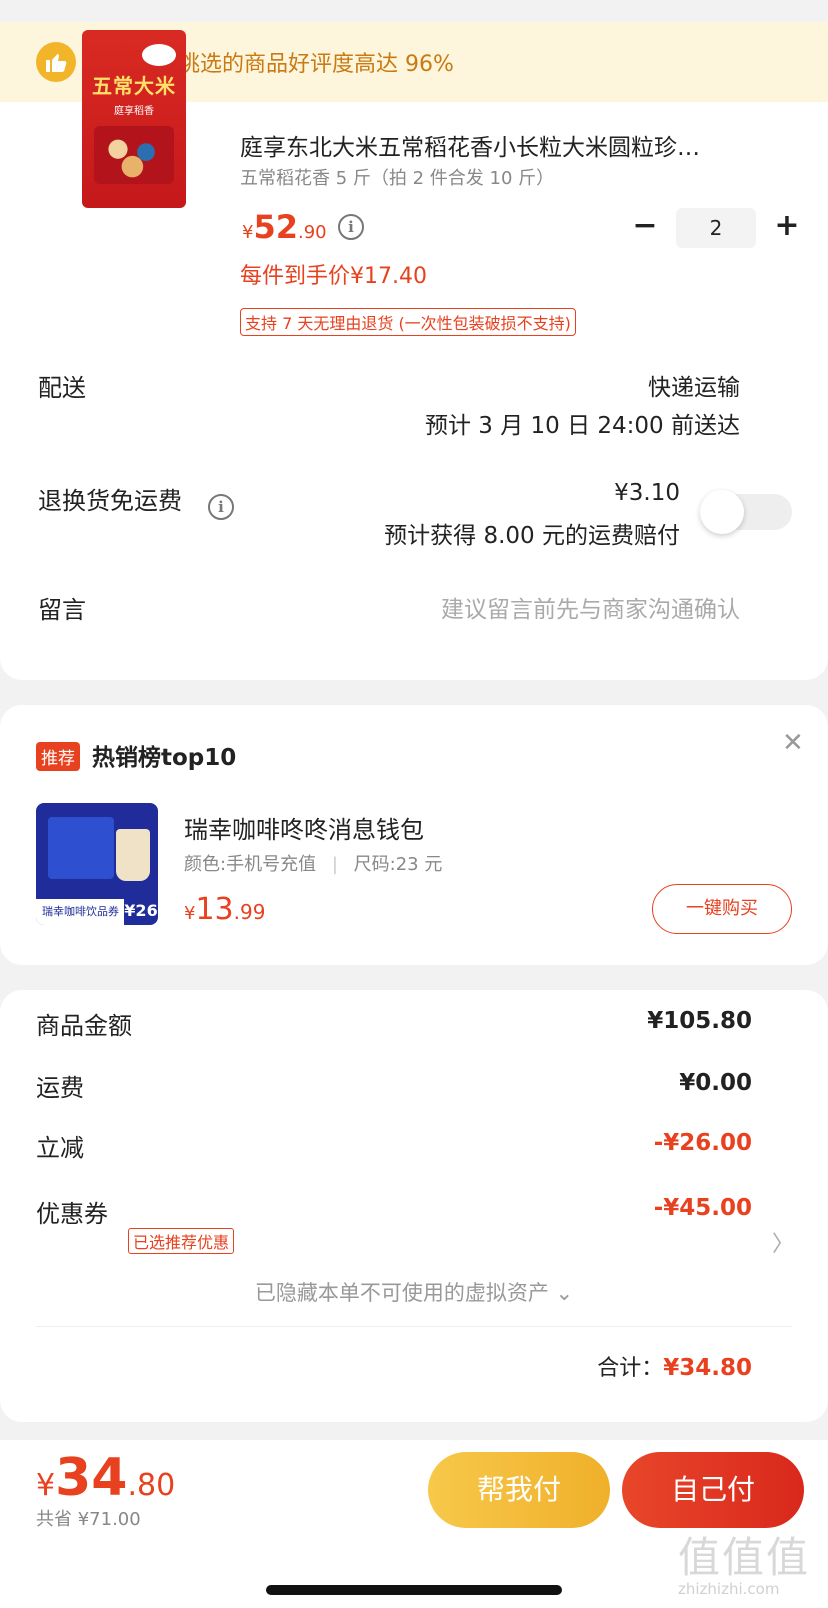 This screenshot has width=828, height=1608. I want to click on insurance-note: 预计获得 8.00 元的运费赔付, so click(532, 536).